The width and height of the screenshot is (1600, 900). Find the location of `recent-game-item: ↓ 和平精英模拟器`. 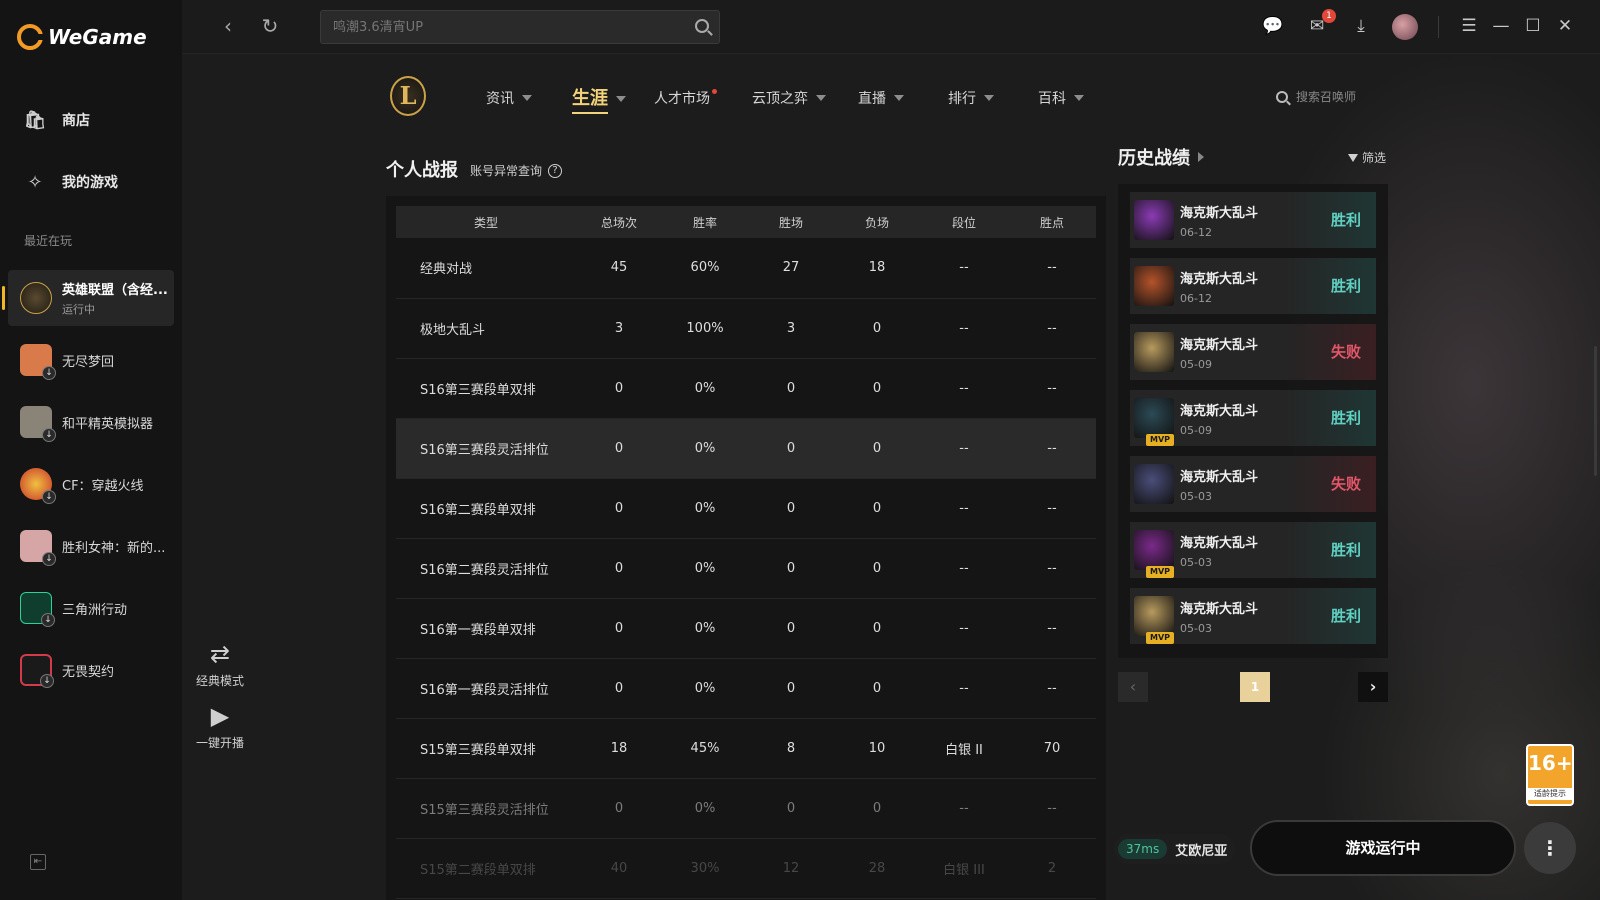

recent-game-item: ↓ 和平精英模拟器 is located at coordinates (91, 422).